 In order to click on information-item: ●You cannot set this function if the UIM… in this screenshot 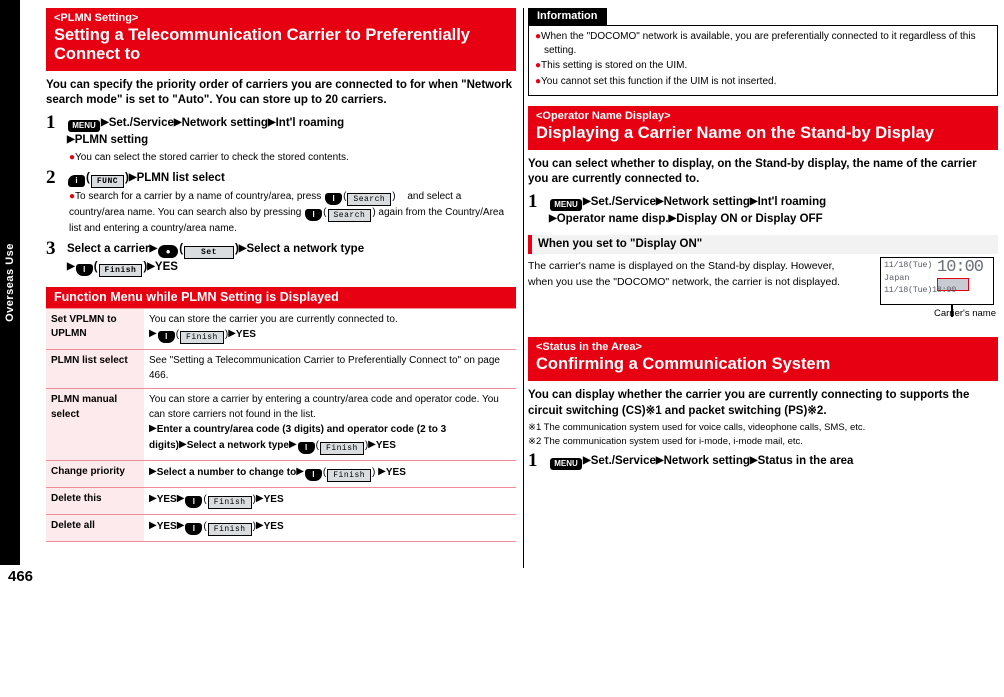, I will do `click(763, 82)`.